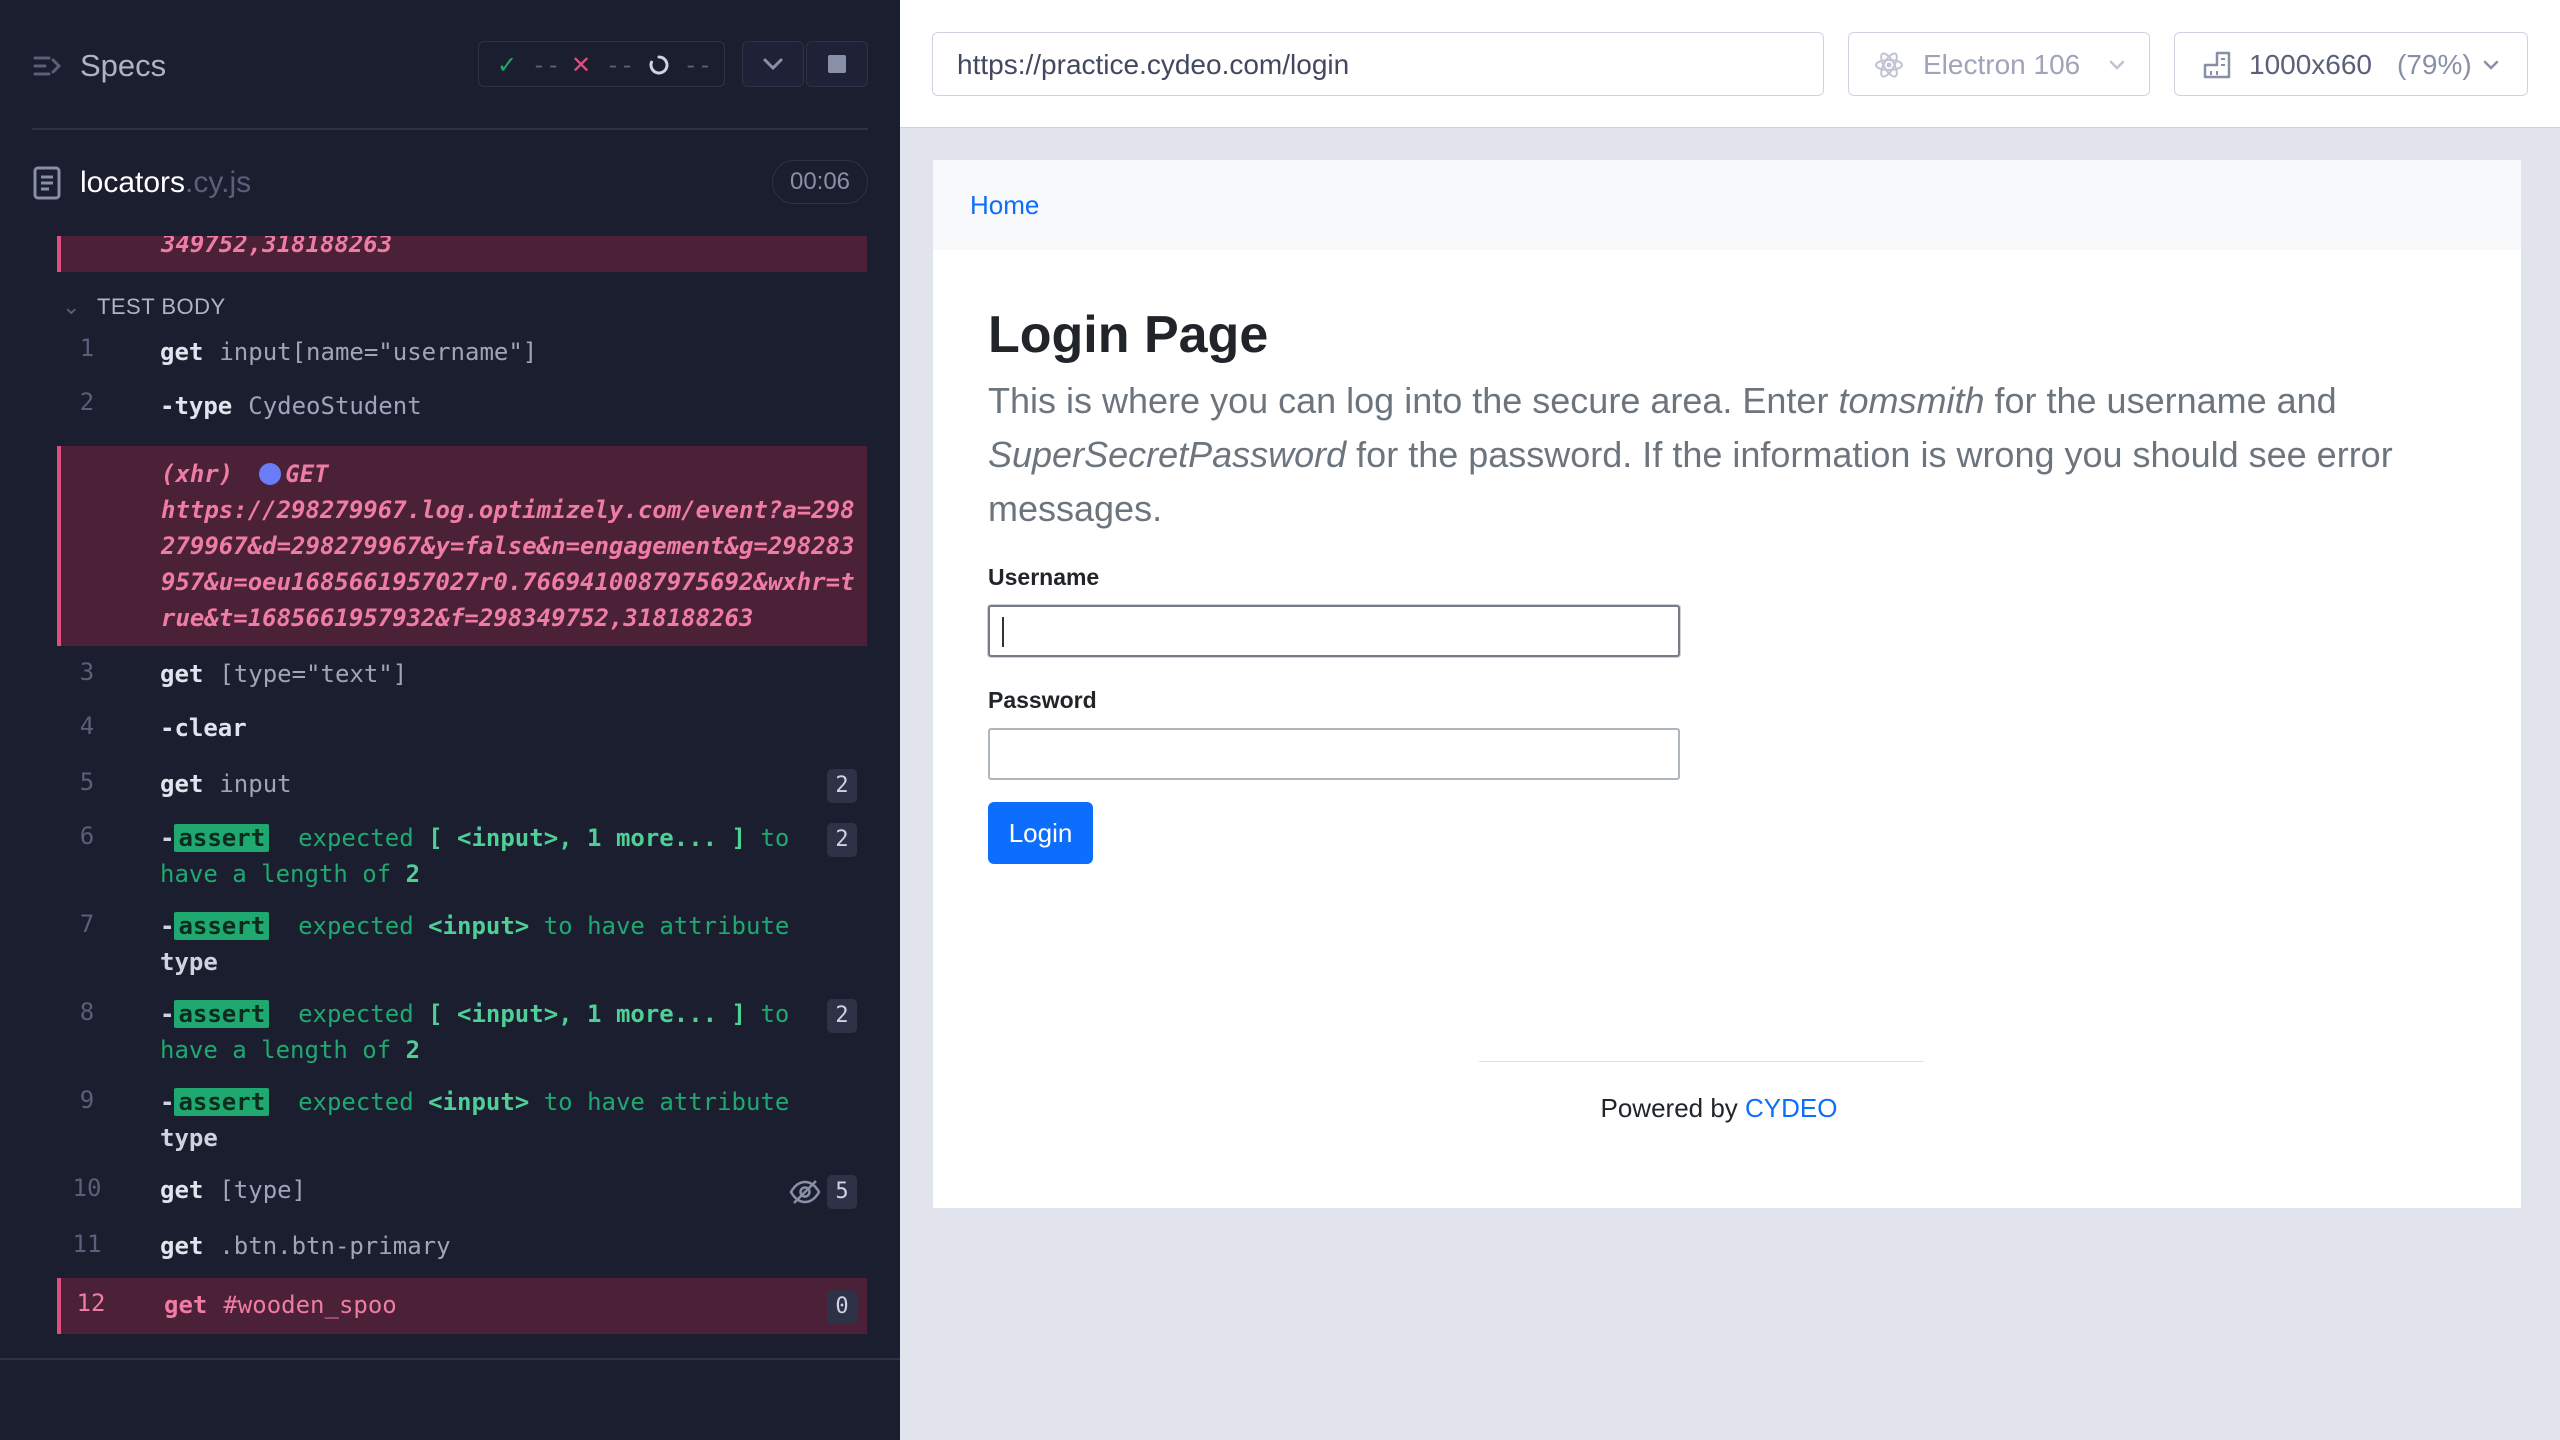  What do you see at coordinates (1791, 1108) in the screenshot?
I see `cydeo-link: CYDEO` at bounding box center [1791, 1108].